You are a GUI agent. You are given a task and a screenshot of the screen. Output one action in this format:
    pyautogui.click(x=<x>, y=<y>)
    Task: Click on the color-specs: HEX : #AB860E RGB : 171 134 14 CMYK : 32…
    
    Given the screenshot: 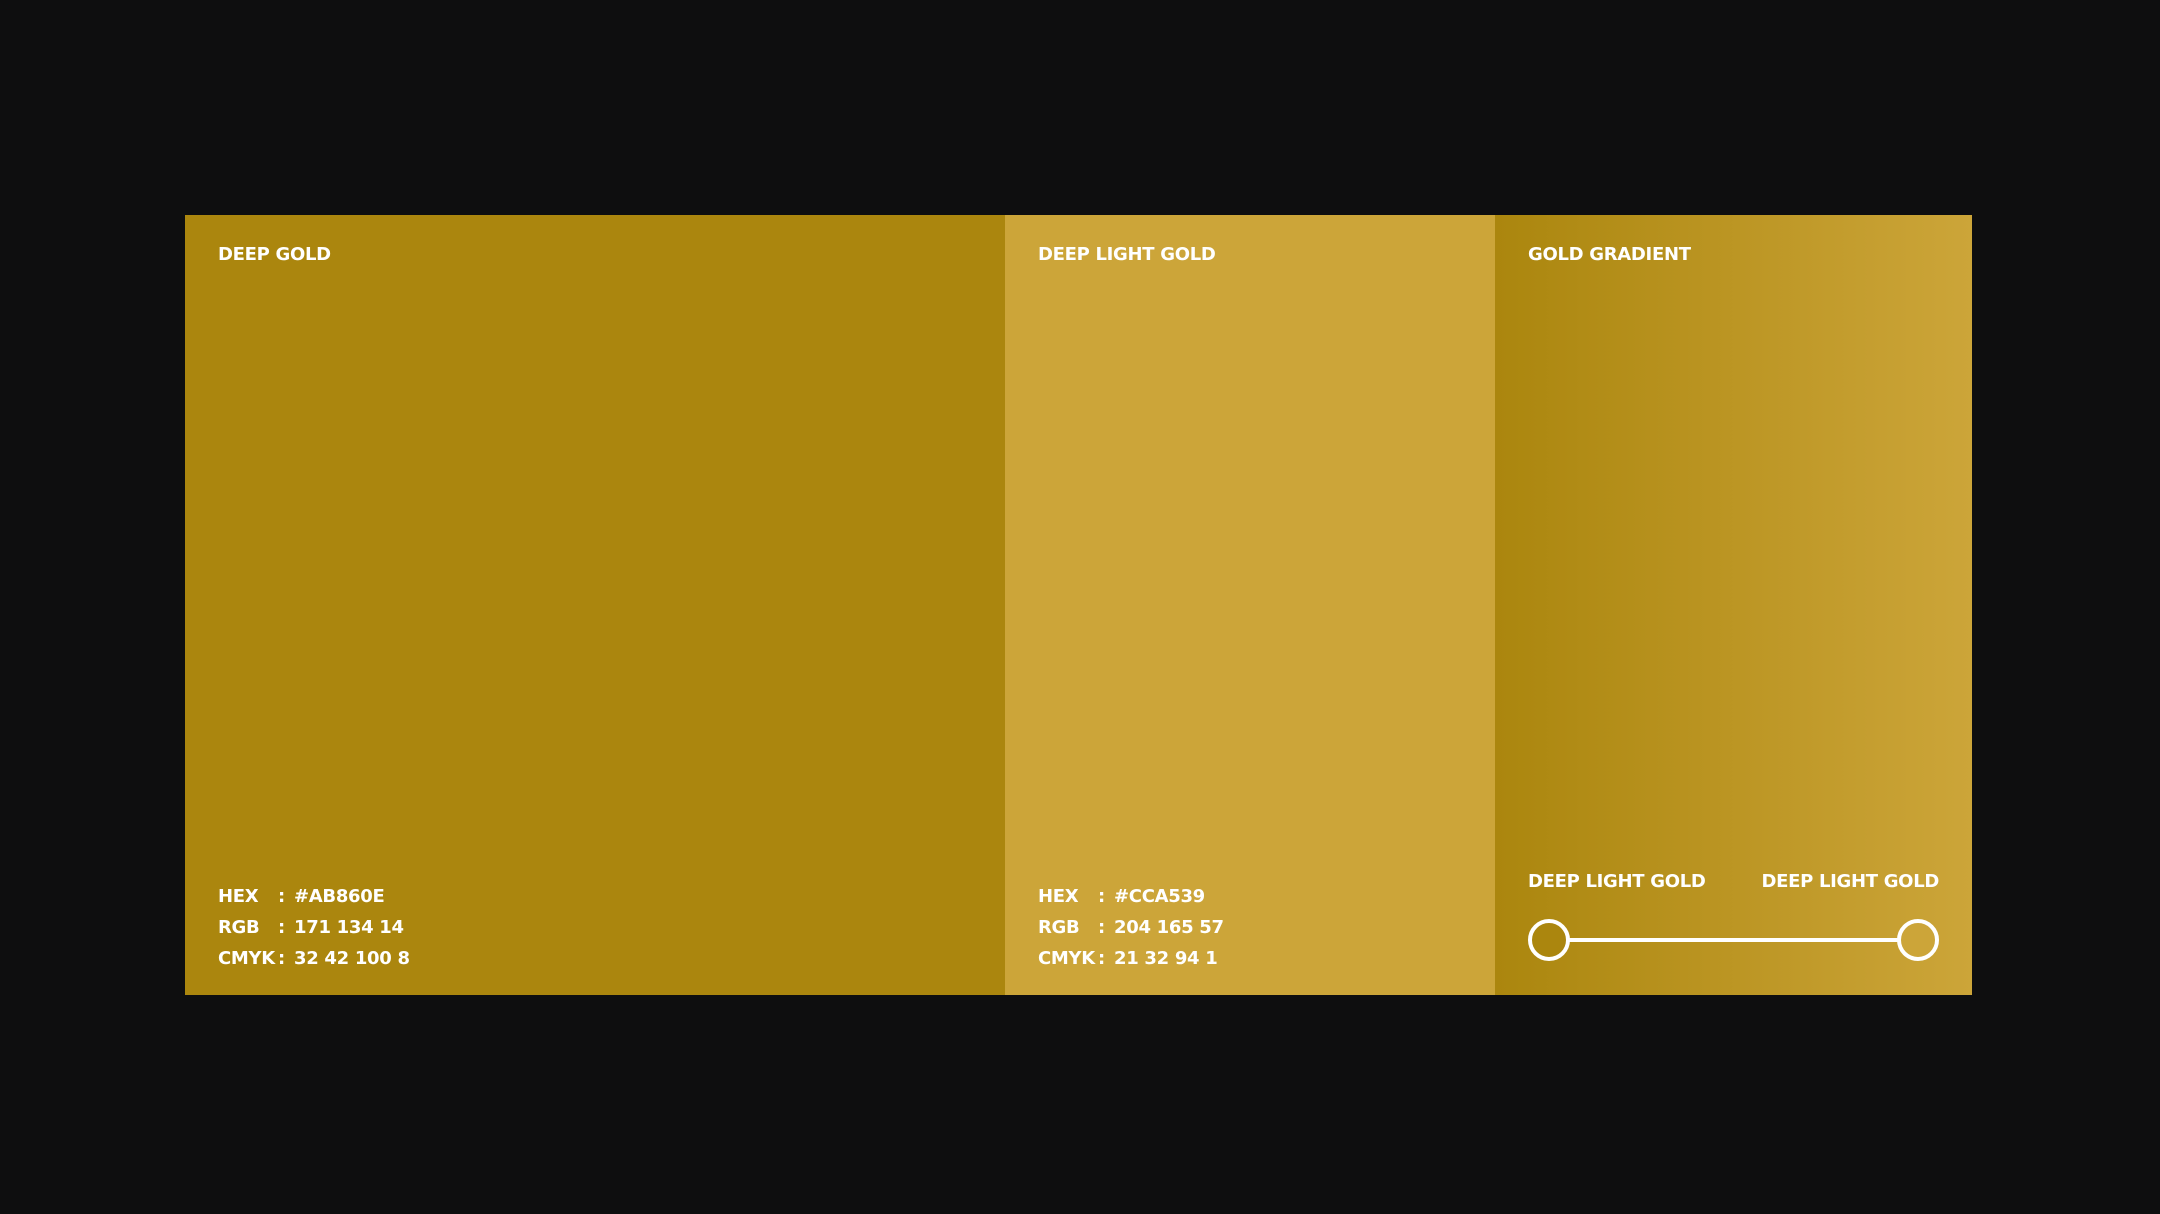 What is the action you would take?
    pyautogui.click(x=314, y=927)
    